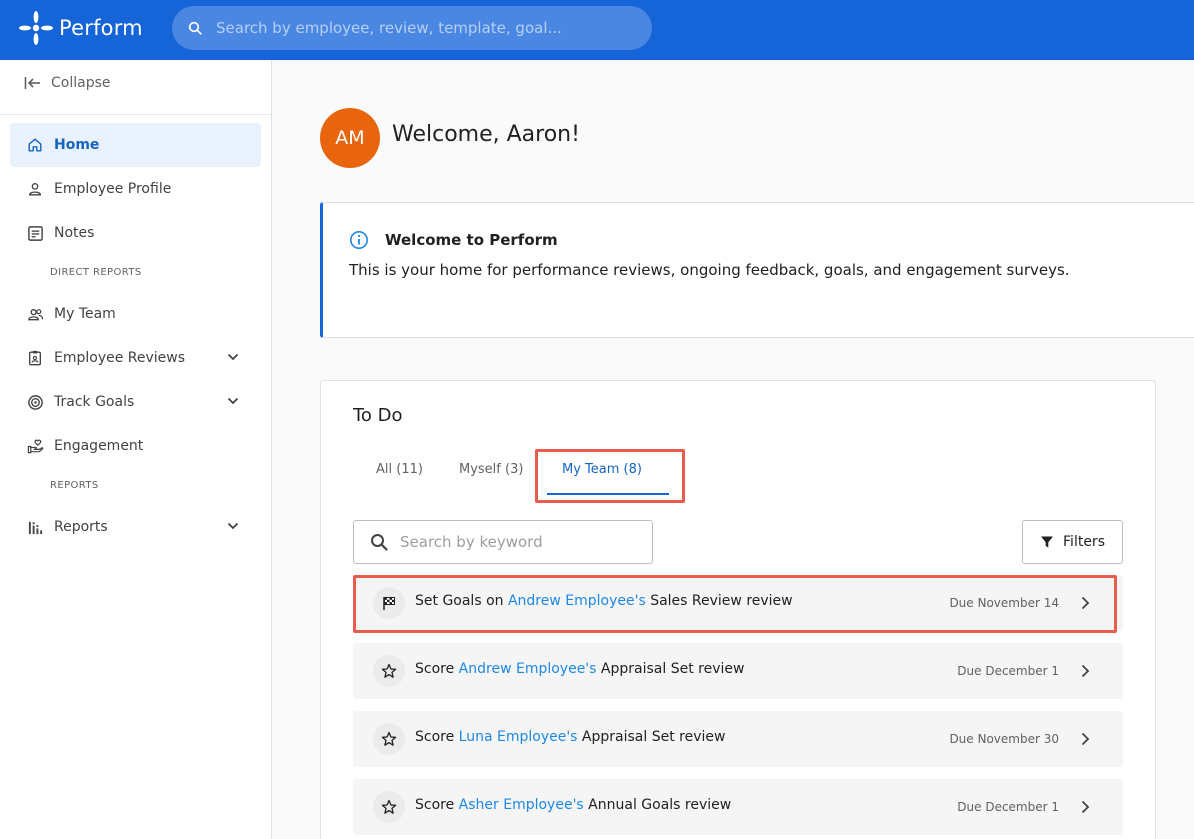  Describe the element at coordinates (35, 358) in the screenshot. I see `reviews-icon` at that location.